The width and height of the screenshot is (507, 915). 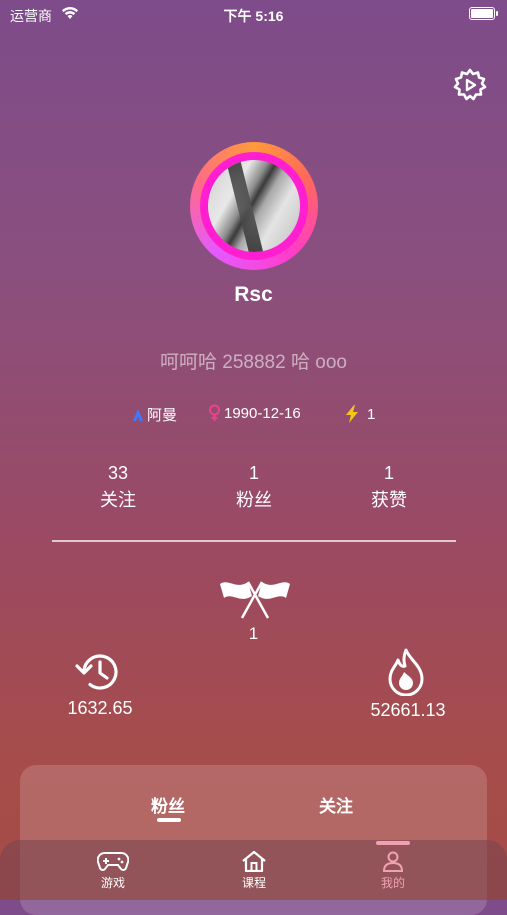 What do you see at coordinates (138, 414) in the screenshot?
I see `location-triangle-icon` at bounding box center [138, 414].